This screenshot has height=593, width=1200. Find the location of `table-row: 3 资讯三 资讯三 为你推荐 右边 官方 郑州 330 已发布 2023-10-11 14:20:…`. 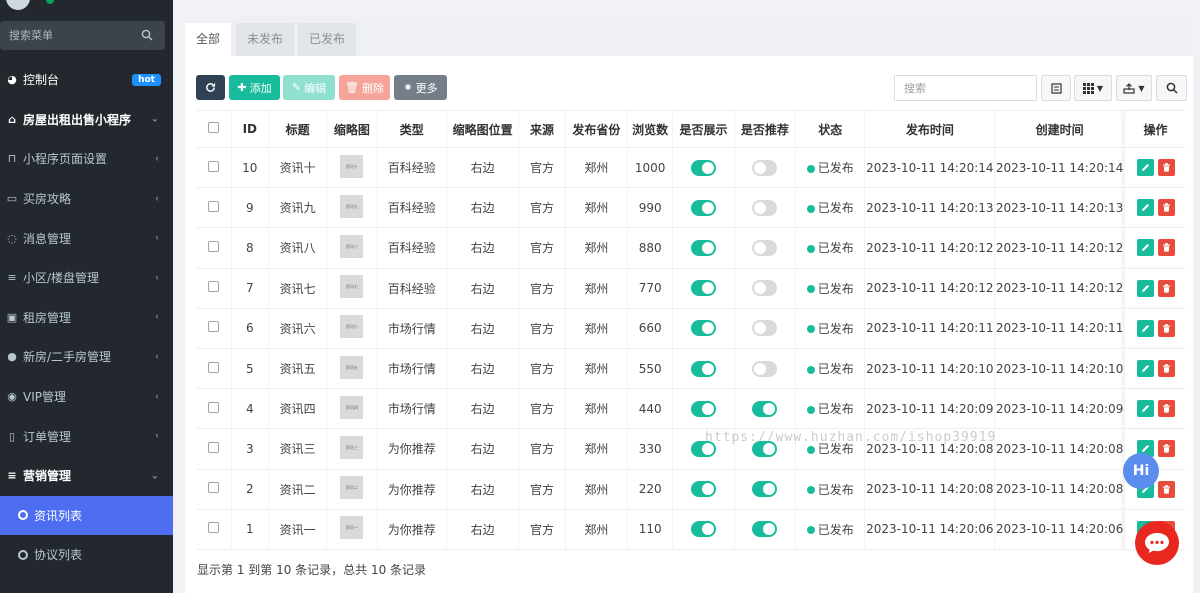

table-row: 3 资讯三 资讯三 为你推荐 右边 官方 郑州 330 已发布 2023-10-11 14:20:… is located at coordinates (691, 449).